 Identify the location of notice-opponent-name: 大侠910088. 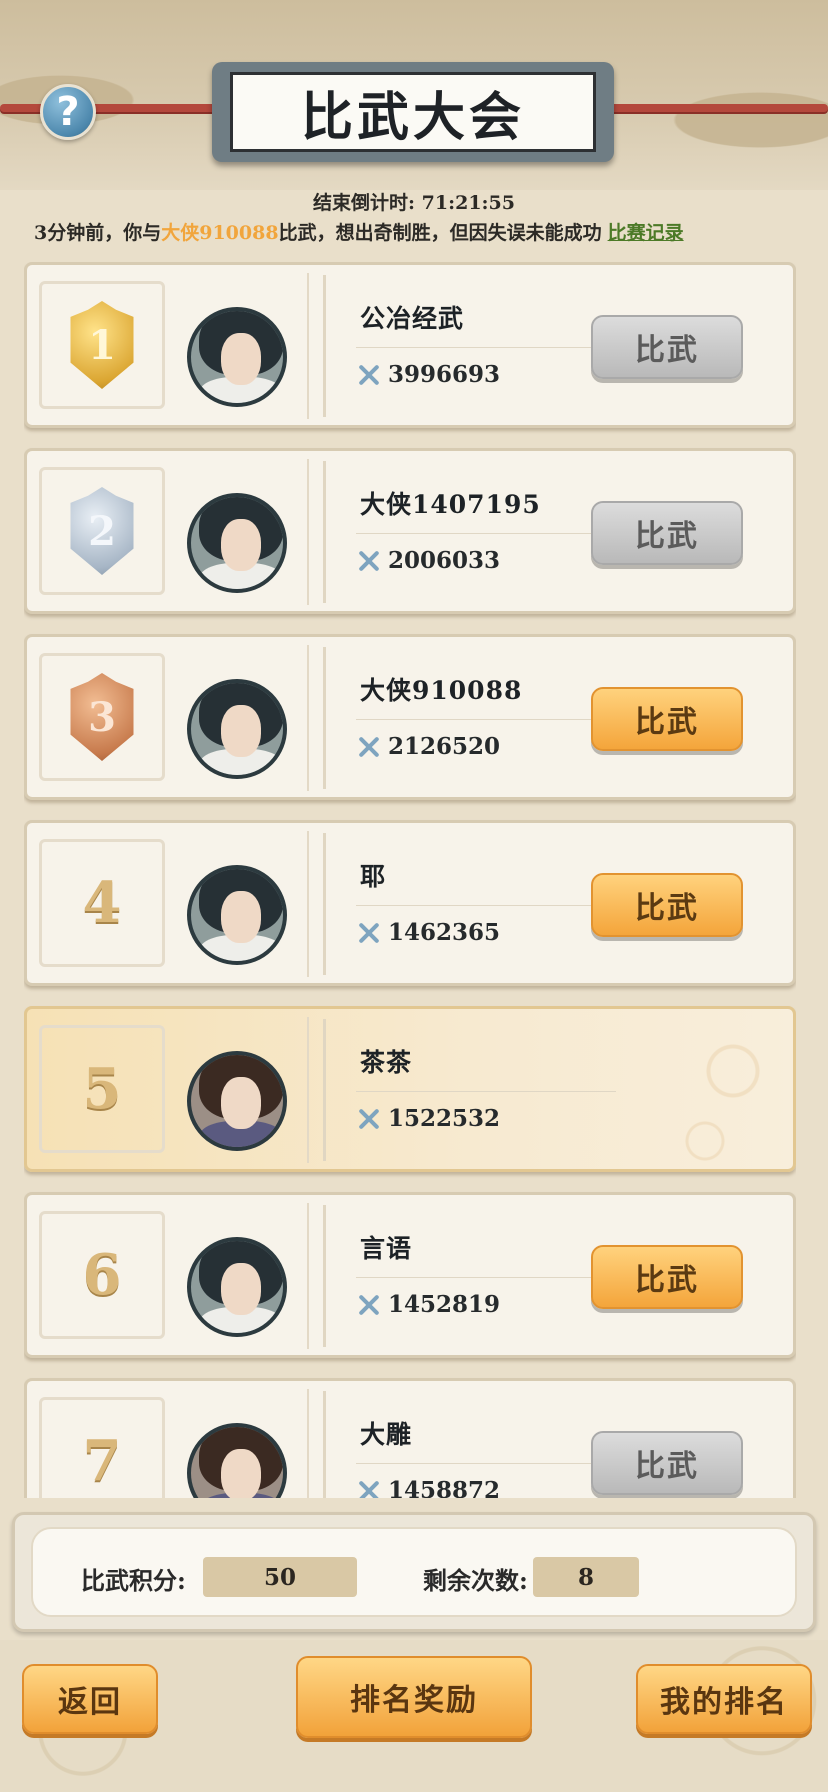
(220, 233).